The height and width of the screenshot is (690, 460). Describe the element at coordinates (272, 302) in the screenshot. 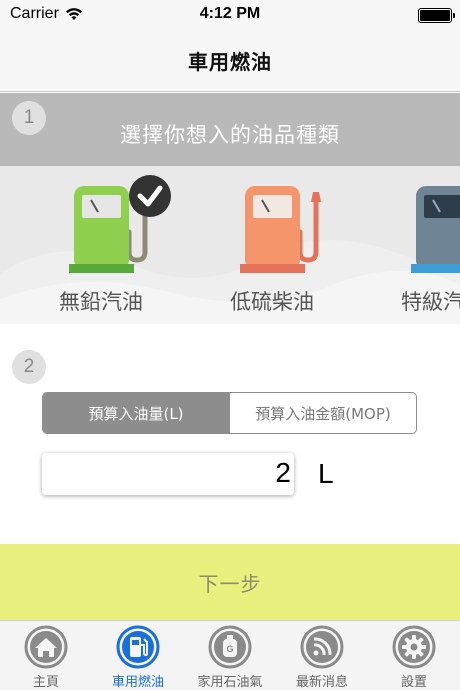

I see `fuel-label: 低硫柴油` at that location.